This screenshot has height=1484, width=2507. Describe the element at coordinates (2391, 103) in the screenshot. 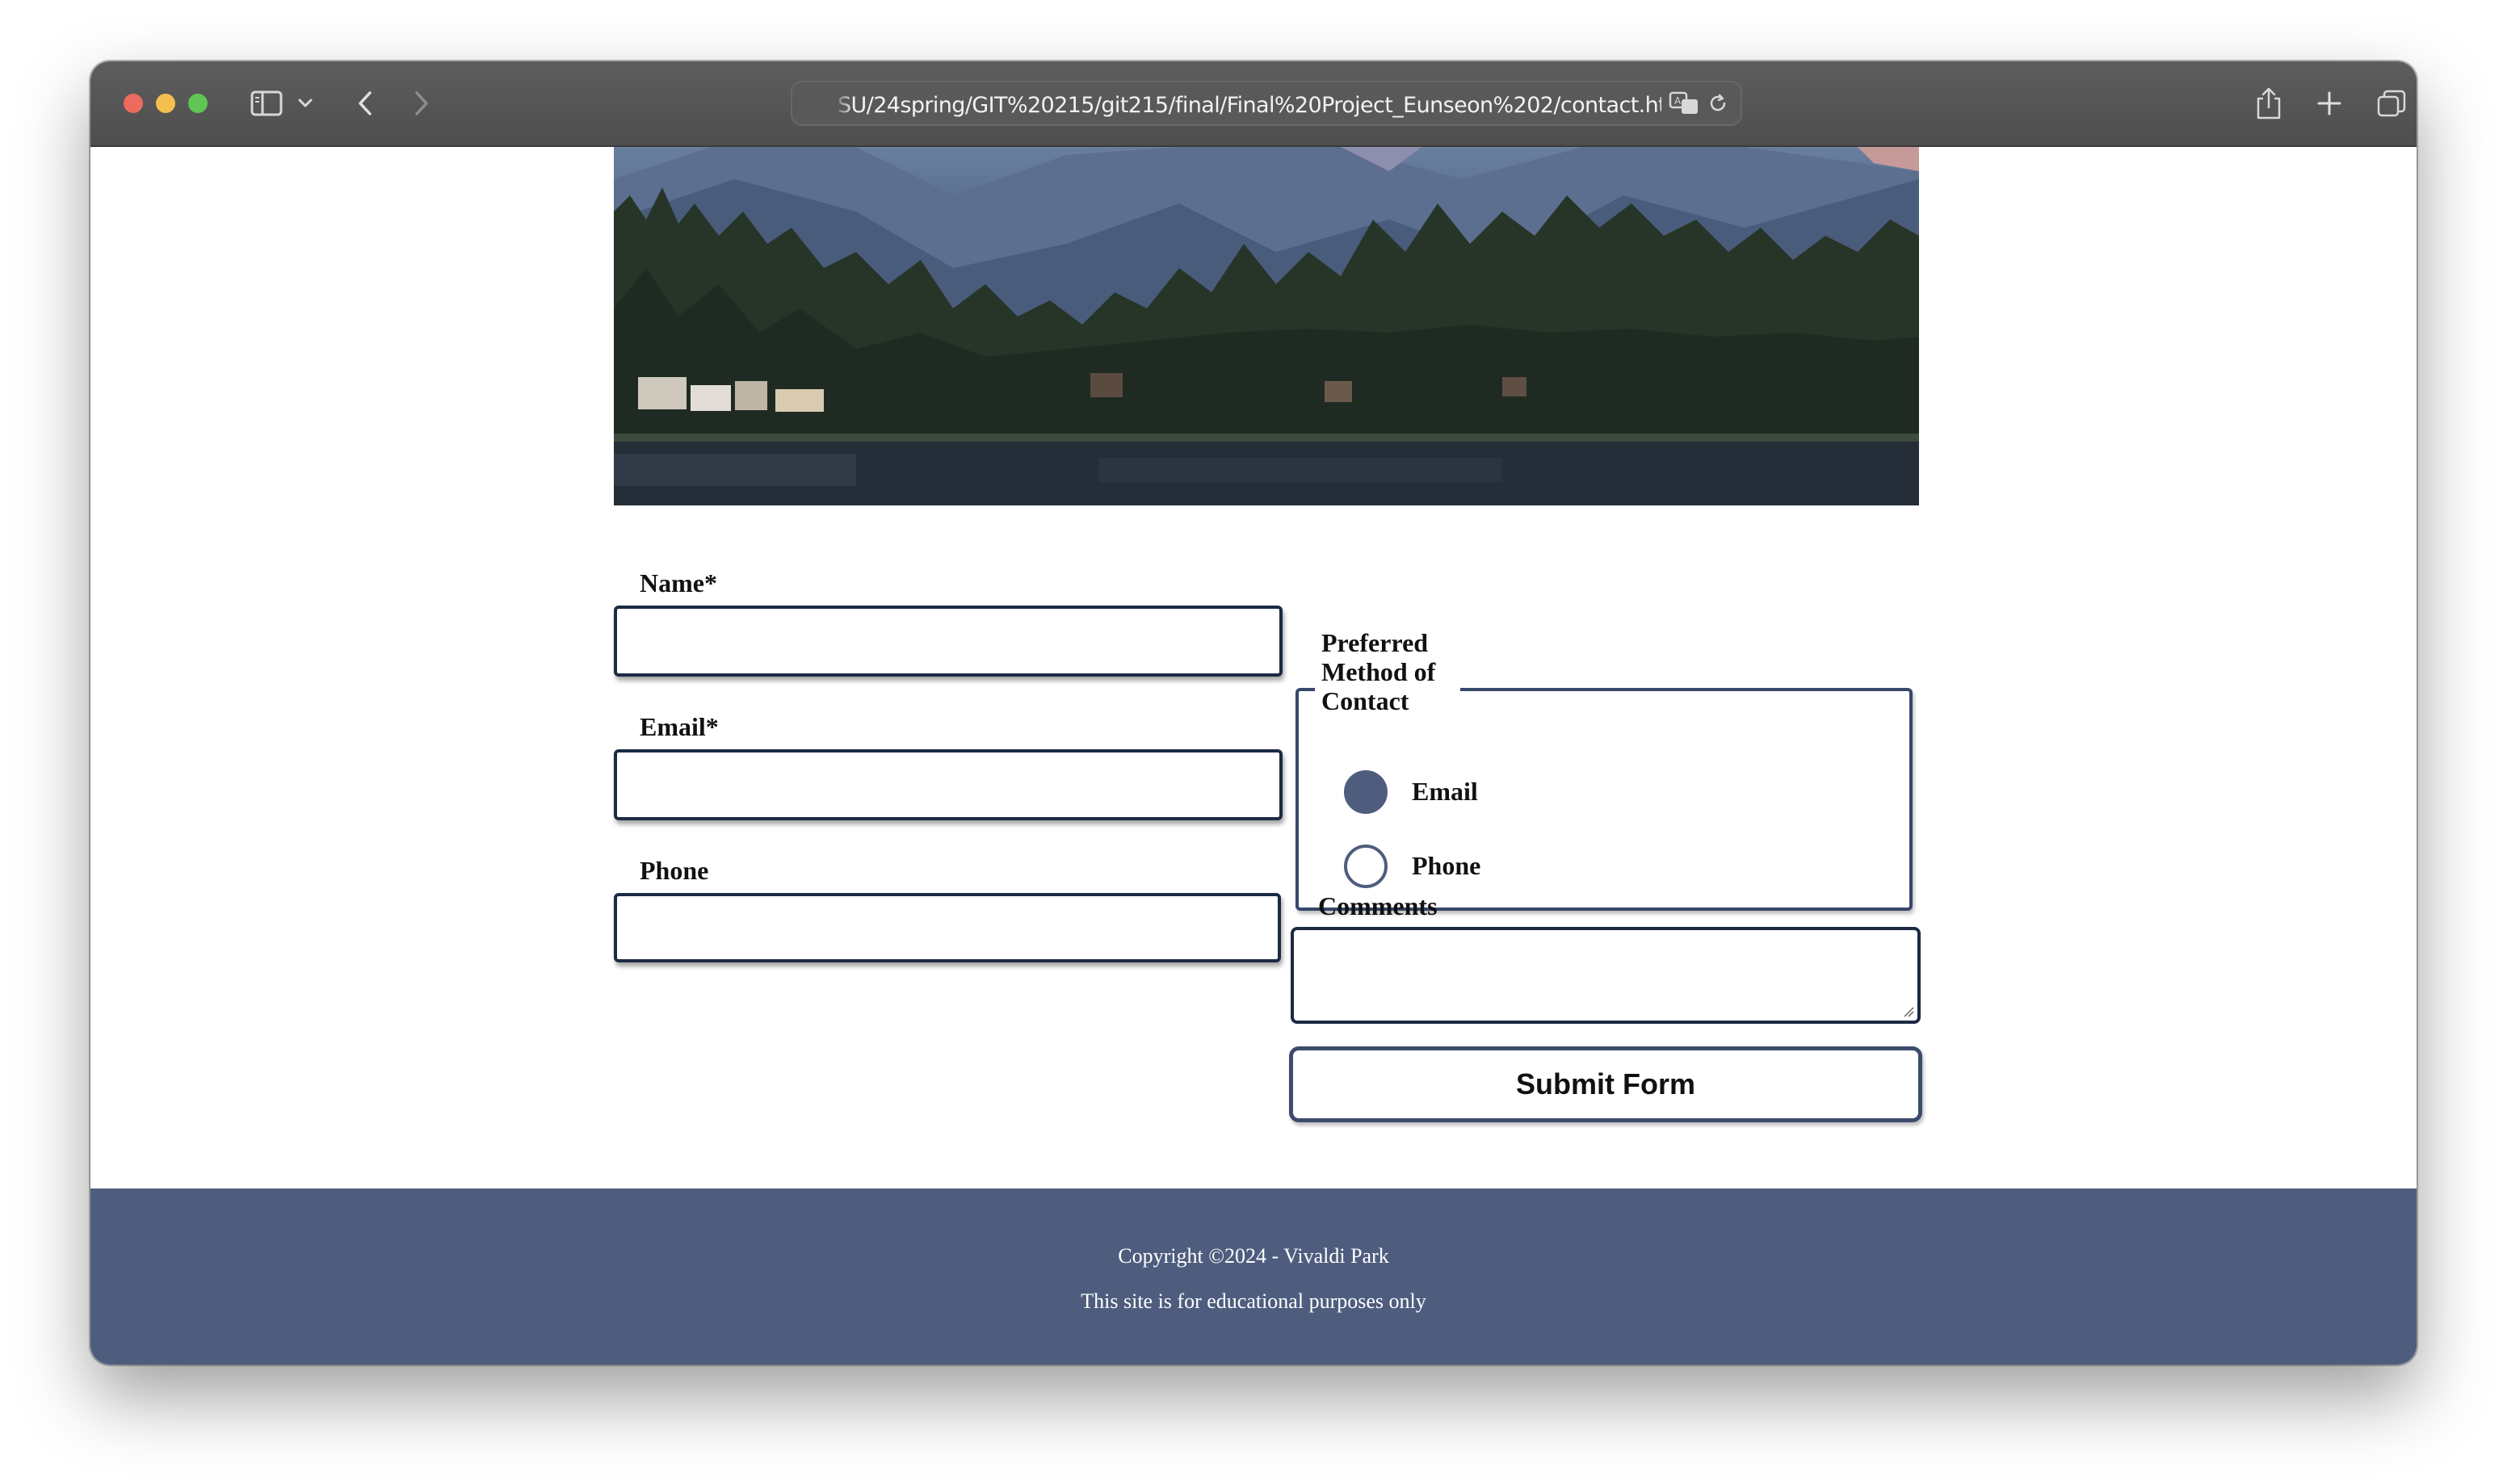

I see `tabs-icon` at that location.